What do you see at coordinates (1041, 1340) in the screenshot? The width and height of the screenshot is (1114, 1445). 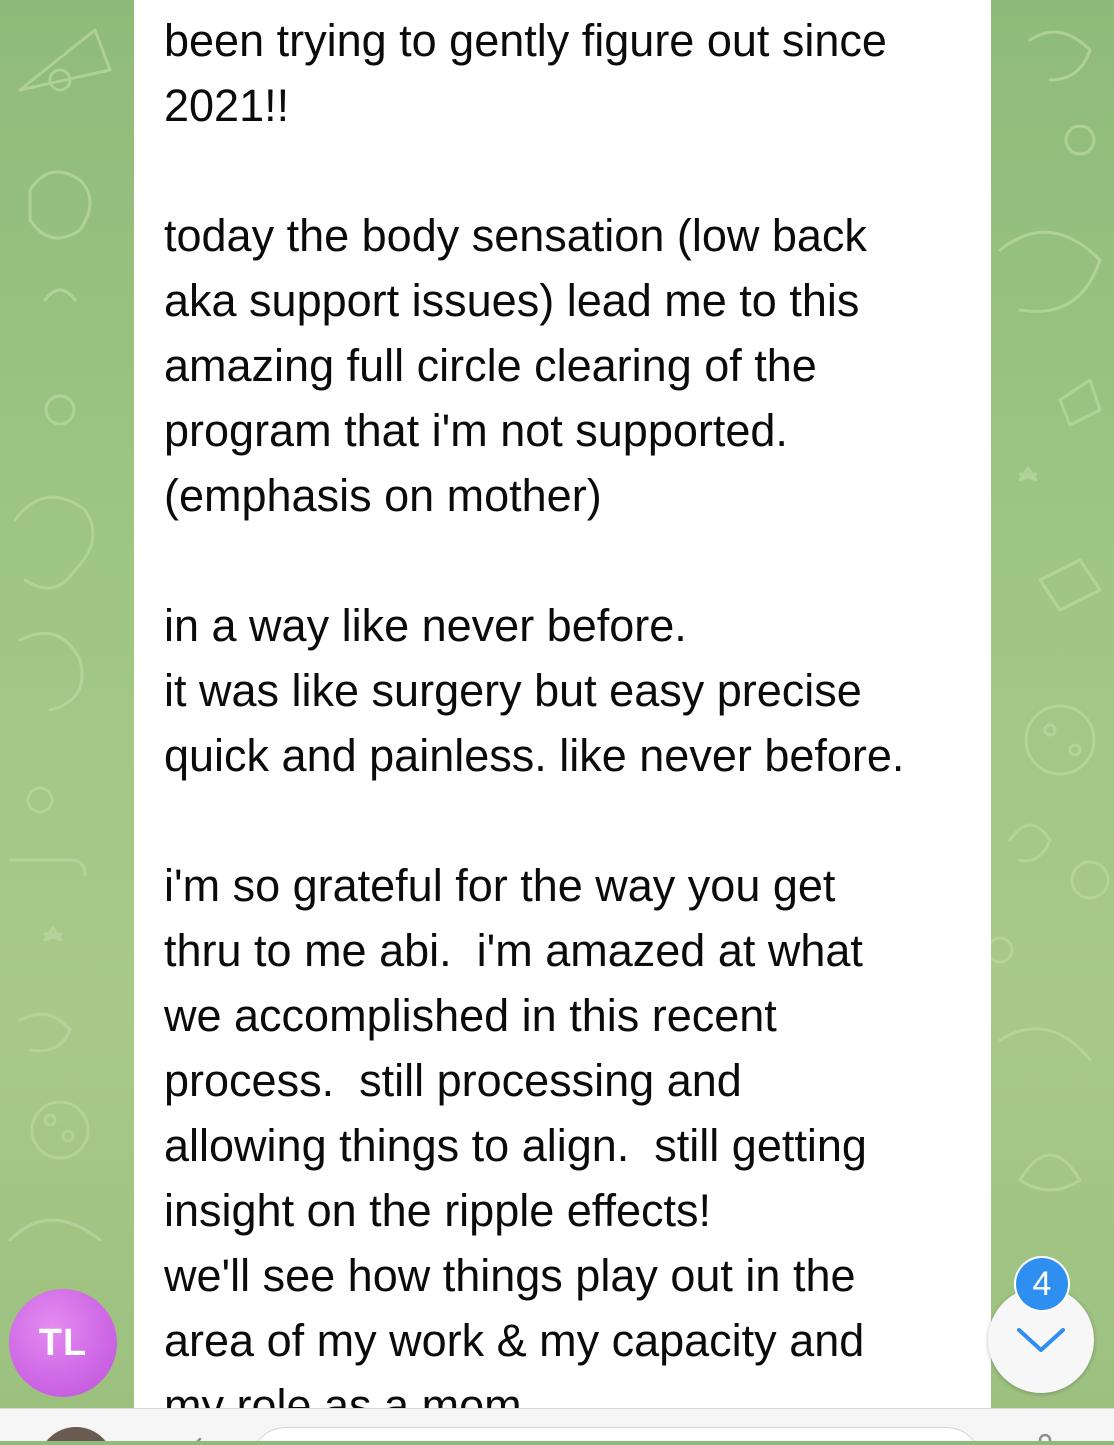 I see `chevron-down-icon` at bounding box center [1041, 1340].